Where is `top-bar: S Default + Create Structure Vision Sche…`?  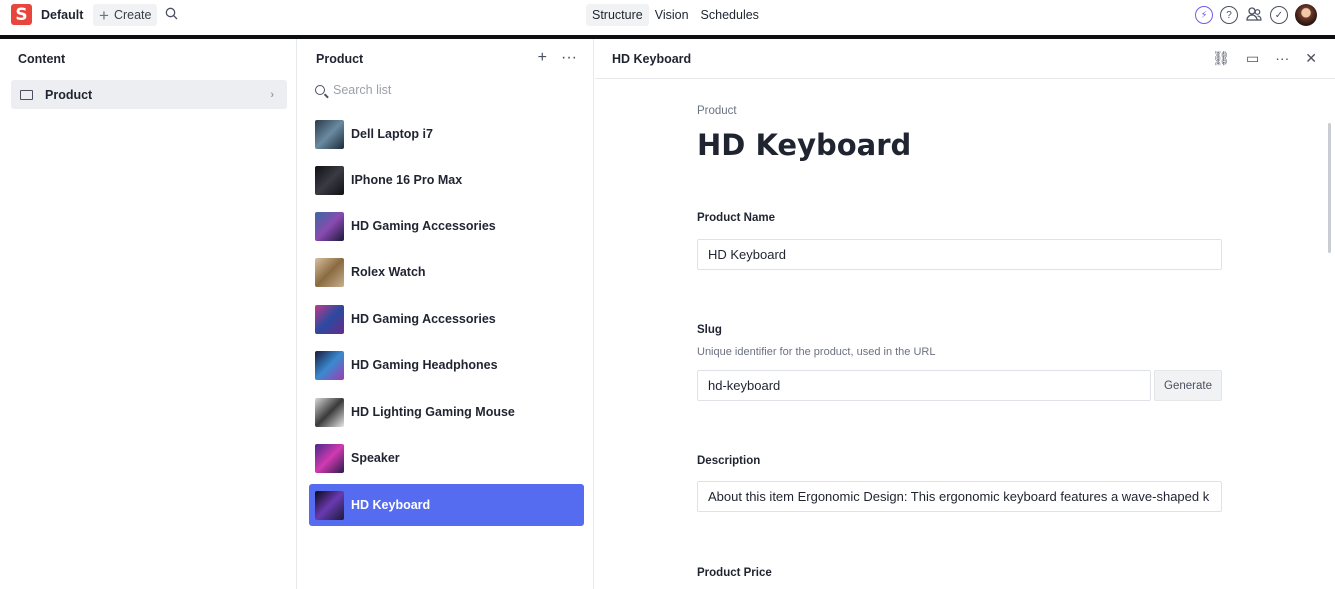
top-bar: S Default + Create Structure Vision Sche… is located at coordinates (667, 16).